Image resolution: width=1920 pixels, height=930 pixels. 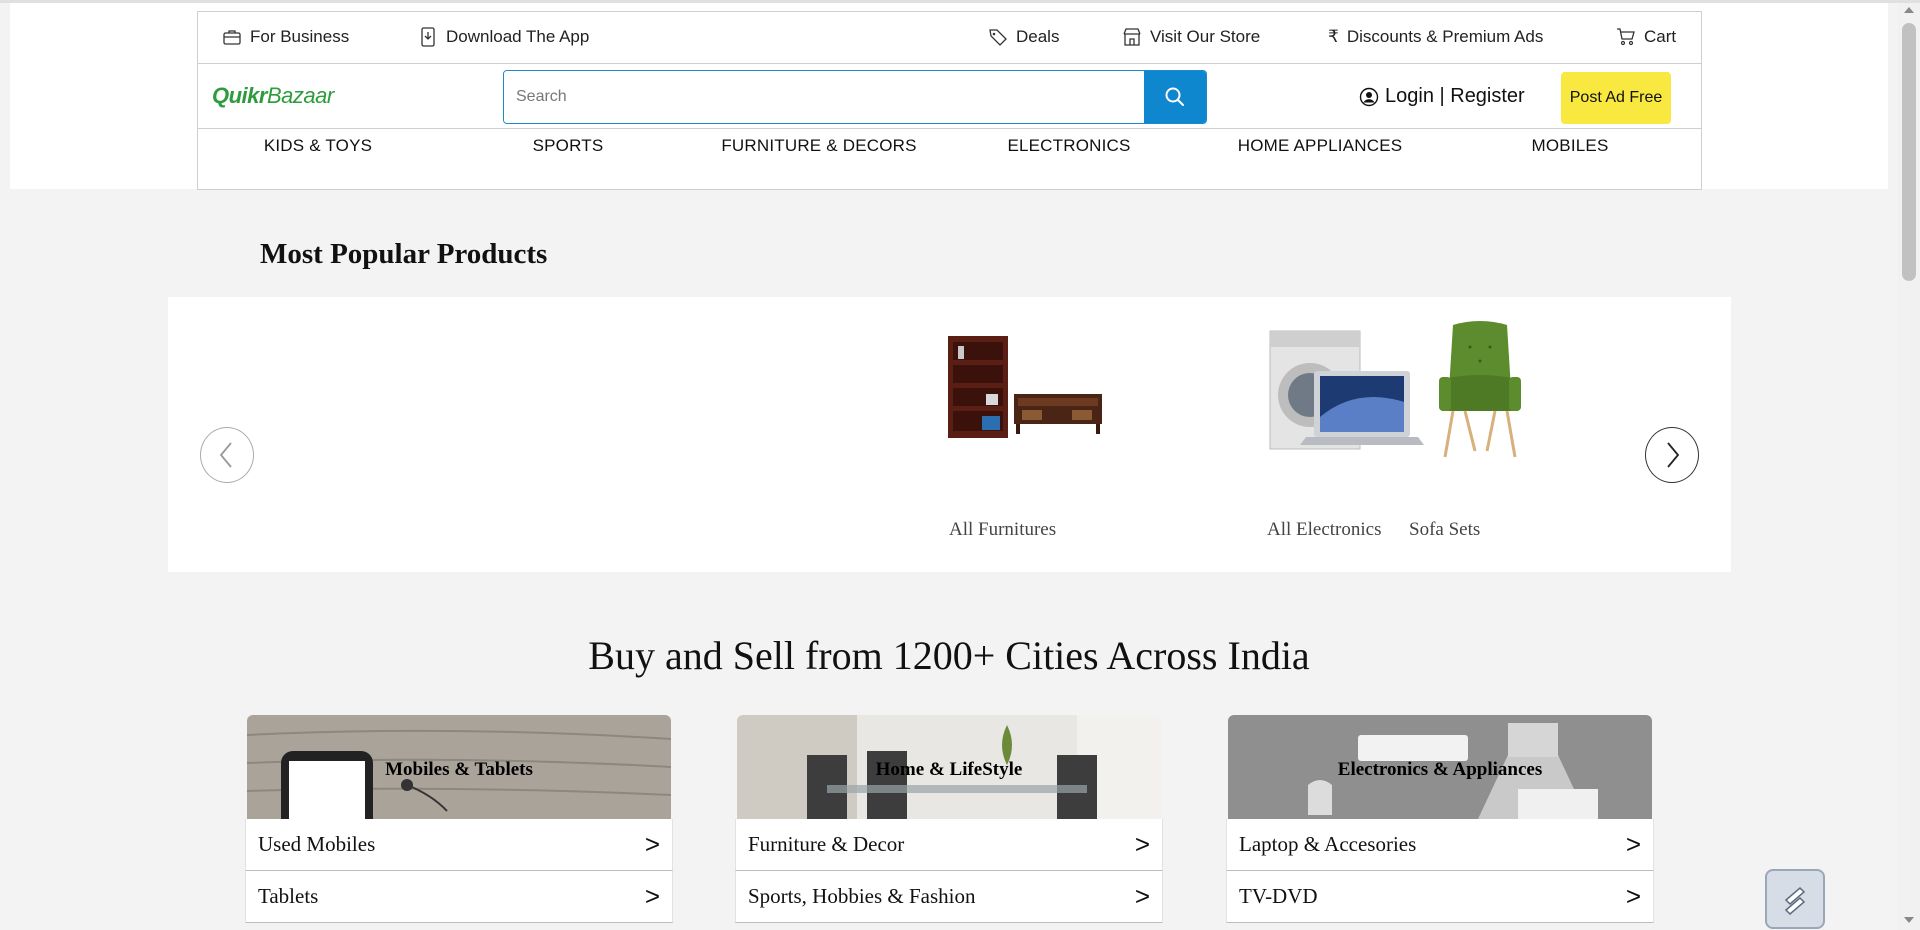 I want to click on row-label-tv-dvd: TV-DVD, so click(x=1278, y=896).